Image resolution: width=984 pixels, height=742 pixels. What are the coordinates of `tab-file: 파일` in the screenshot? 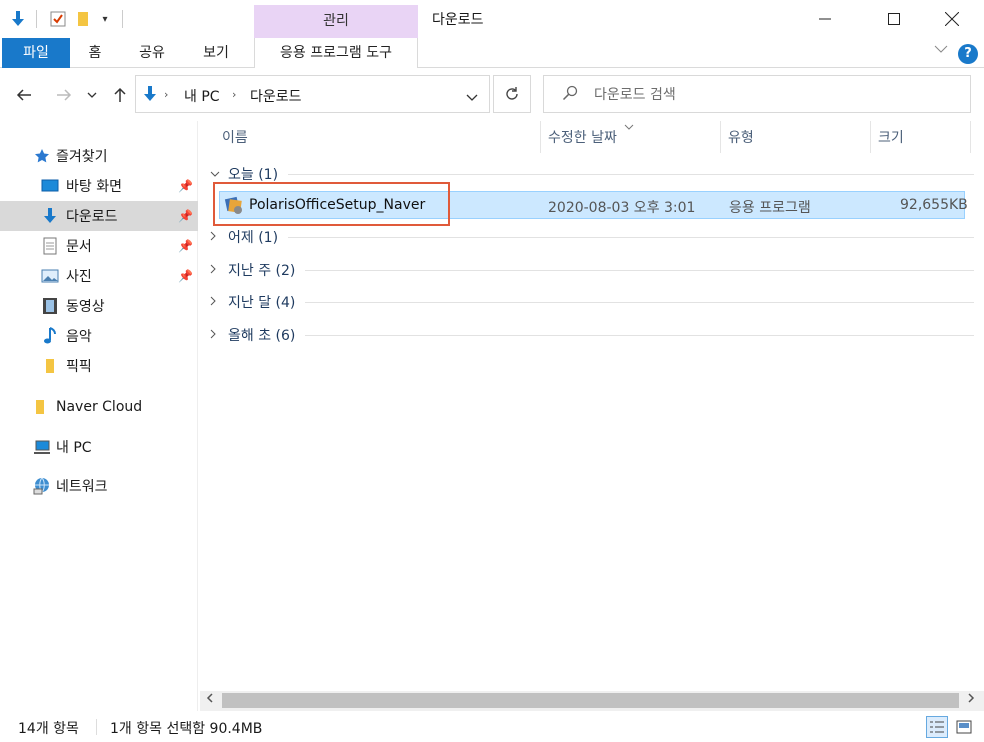 It's located at (36, 53).